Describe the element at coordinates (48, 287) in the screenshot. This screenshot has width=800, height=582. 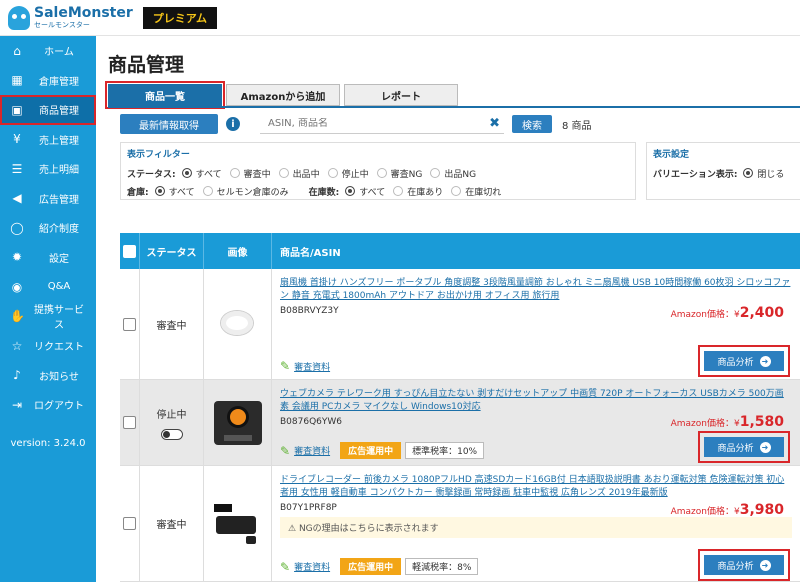
I see `sidebar-item-qa: ◉ Q&A` at that location.